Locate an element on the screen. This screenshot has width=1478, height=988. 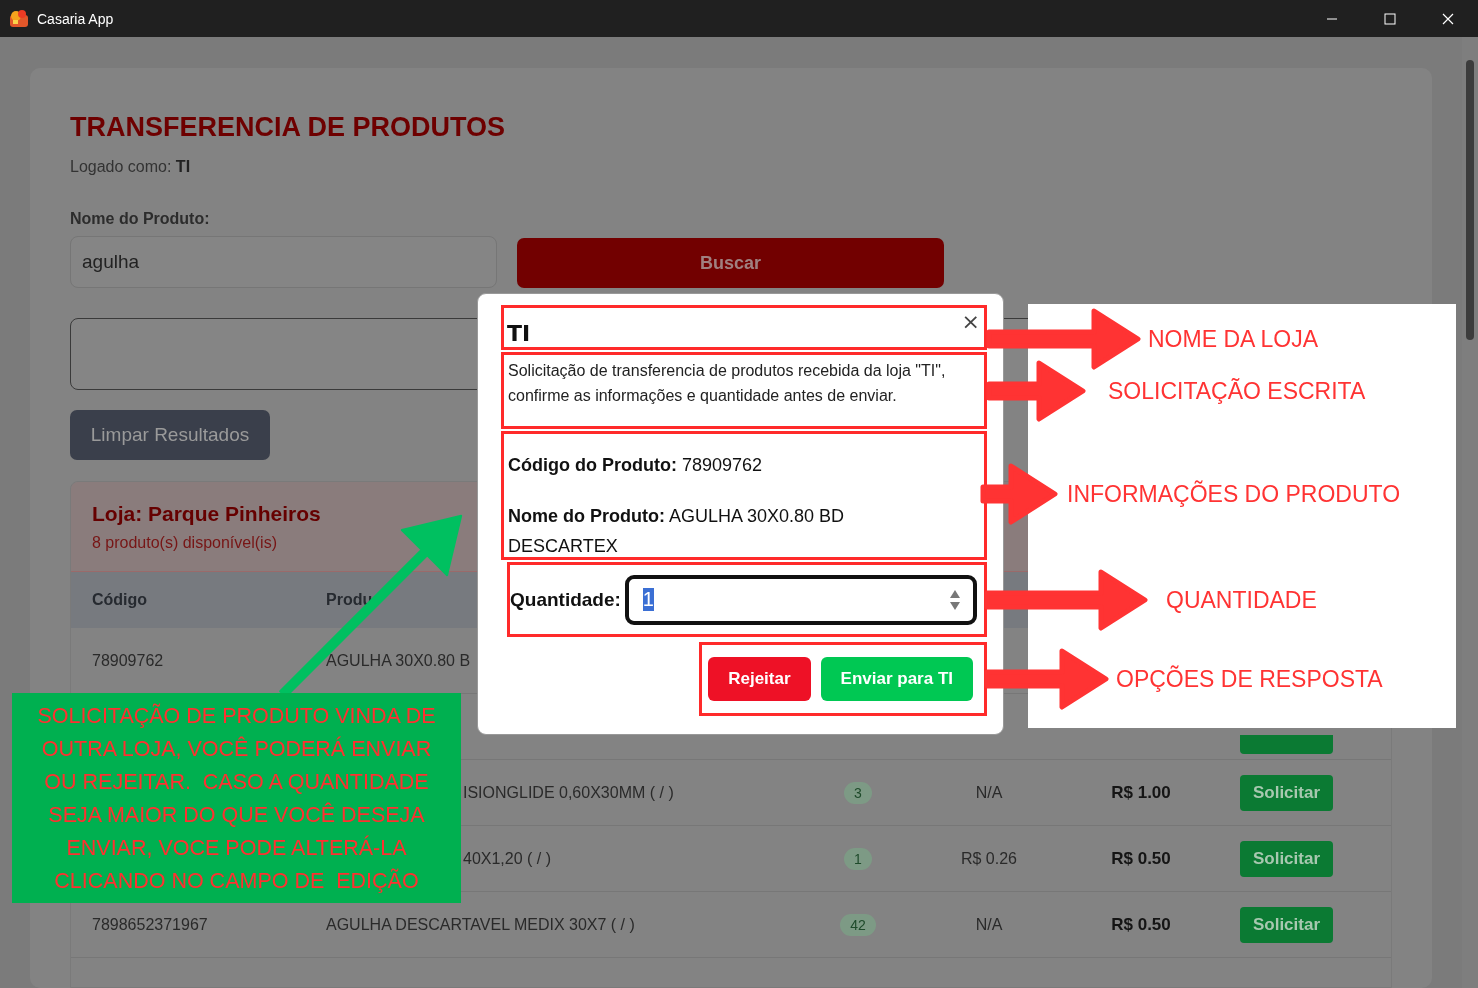
annotation-label: QUANTIDADE is located at coordinates (1241, 600).